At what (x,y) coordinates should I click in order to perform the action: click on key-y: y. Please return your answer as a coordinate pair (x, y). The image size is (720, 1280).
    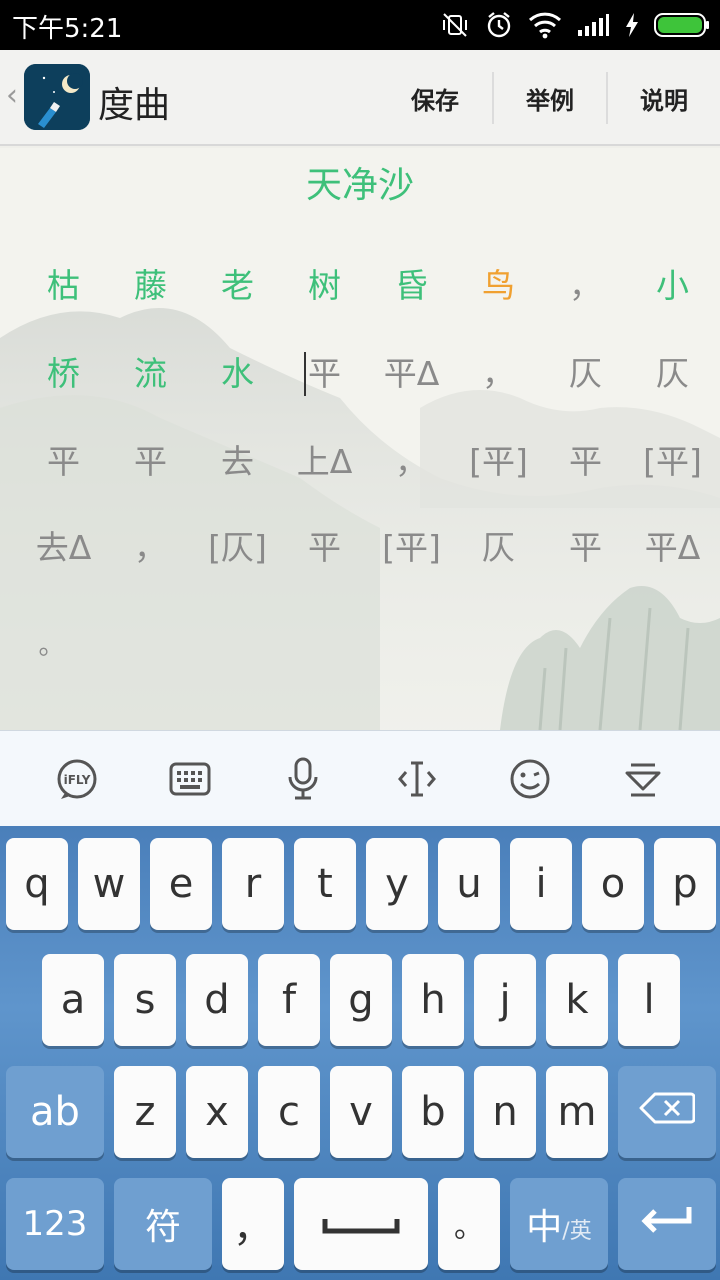
    Looking at the image, I should click on (397, 884).